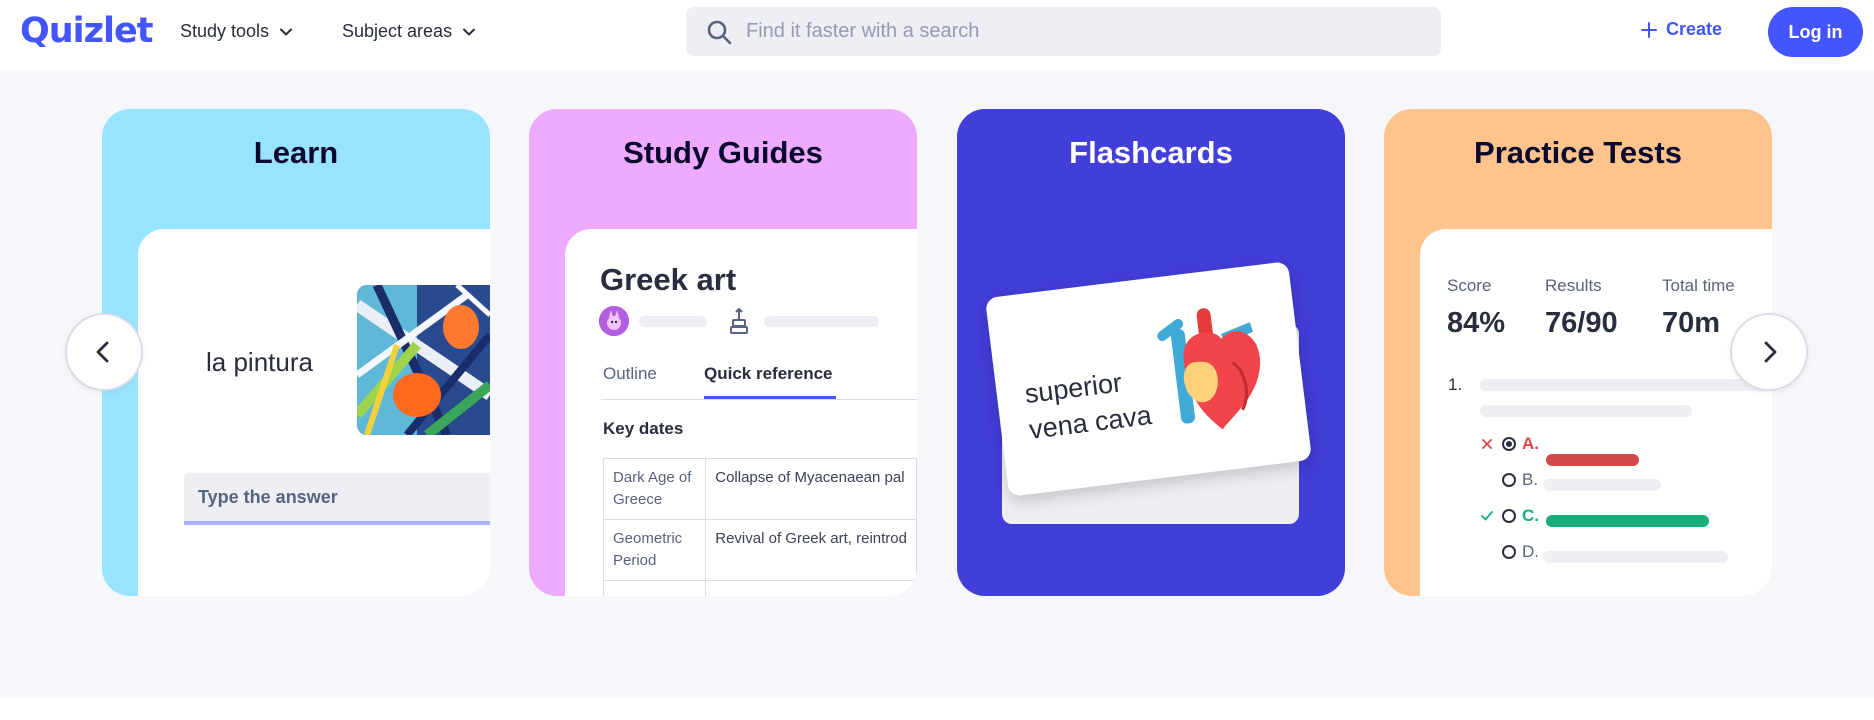 This screenshot has height=720, width=1874. Describe the element at coordinates (1076, 31) in the screenshot. I see `search-input` at that location.